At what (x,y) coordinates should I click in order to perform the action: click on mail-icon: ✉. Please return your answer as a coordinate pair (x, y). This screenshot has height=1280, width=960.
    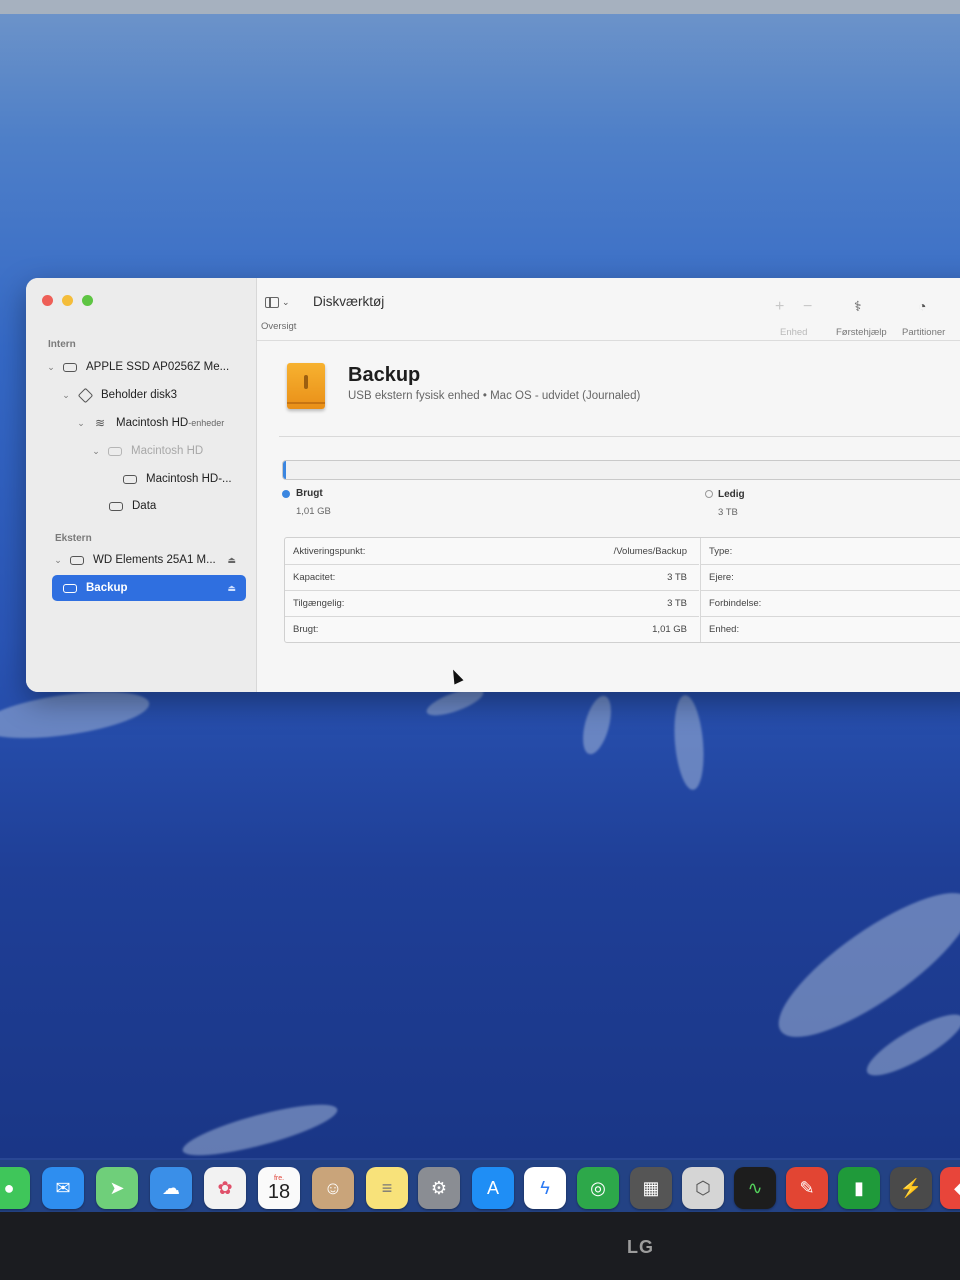
    Looking at the image, I should click on (63, 1188).